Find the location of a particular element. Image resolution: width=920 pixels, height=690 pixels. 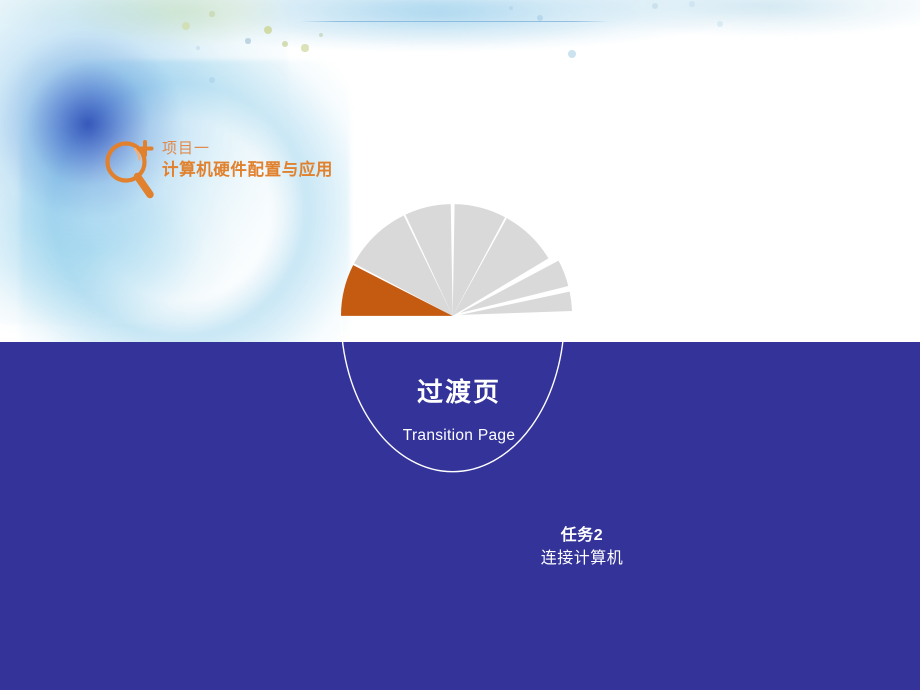

watercolor-top-wash is located at coordinates (460, 39).